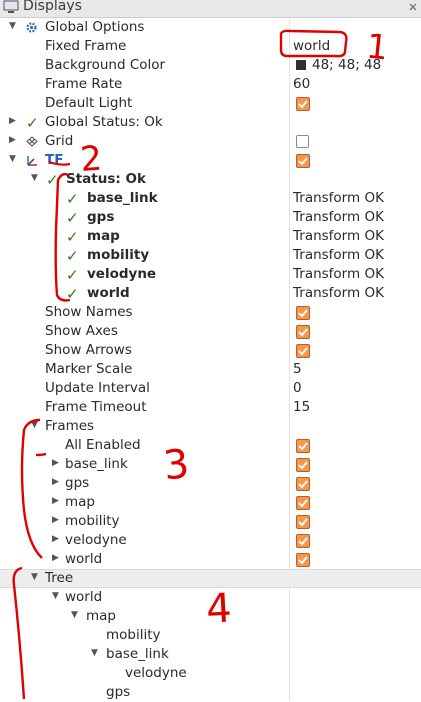  What do you see at coordinates (313, 43) in the screenshot?
I see `fixed-frame-highlight-box` at bounding box center [313, 43].